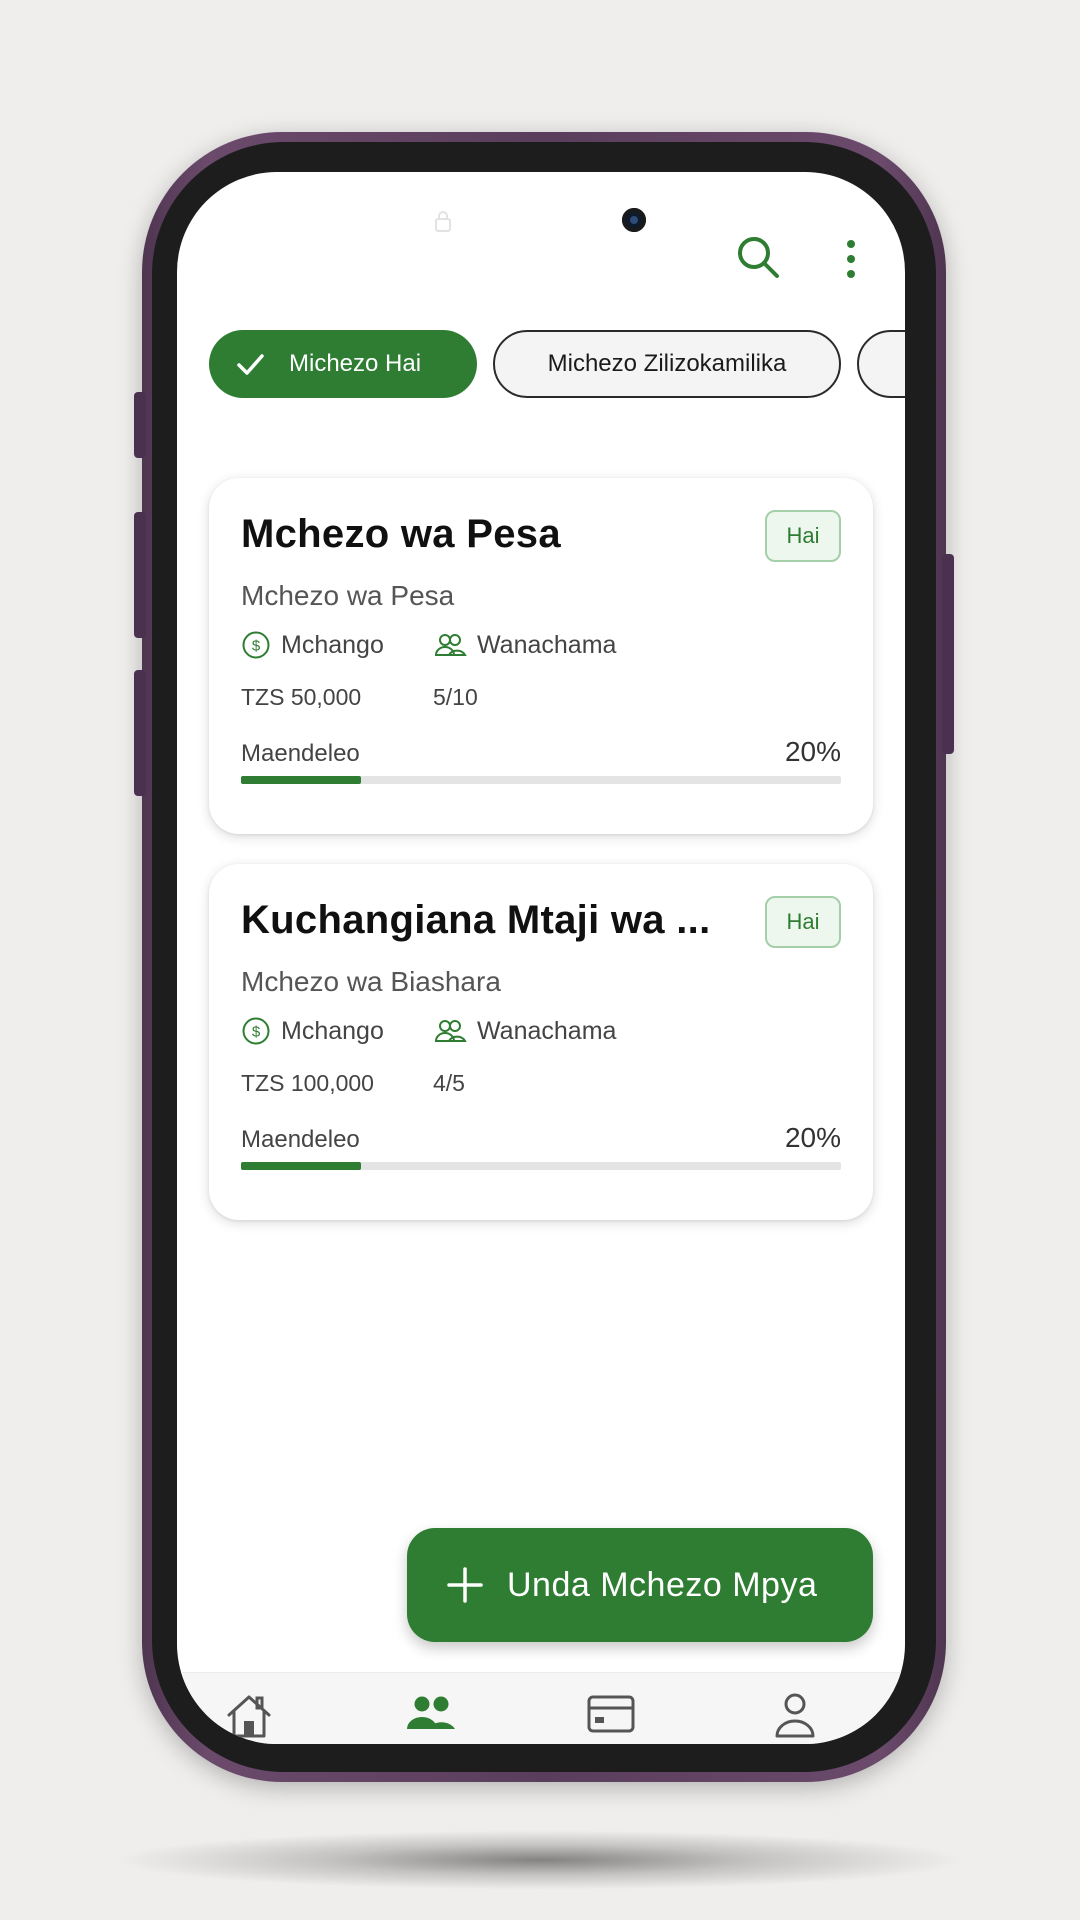  I want to click on profile-icon, so click(795, 1715).